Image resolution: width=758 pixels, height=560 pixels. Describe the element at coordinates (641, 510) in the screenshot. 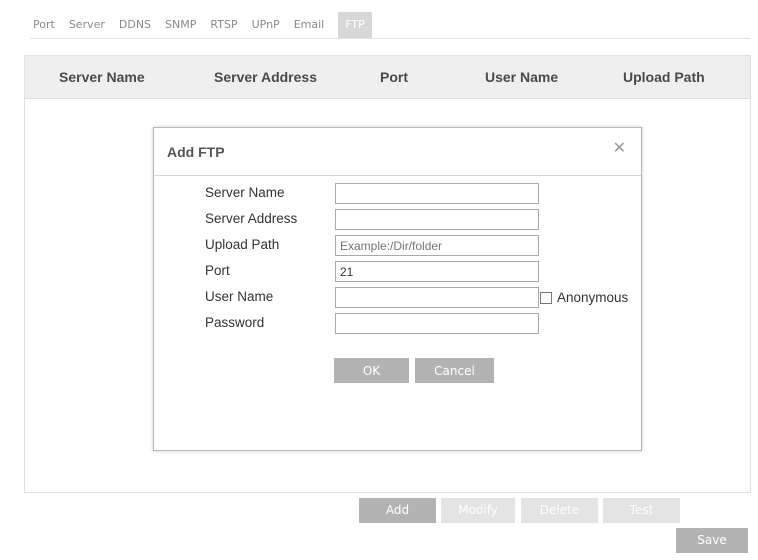

I see `test-button: Test` at that location.